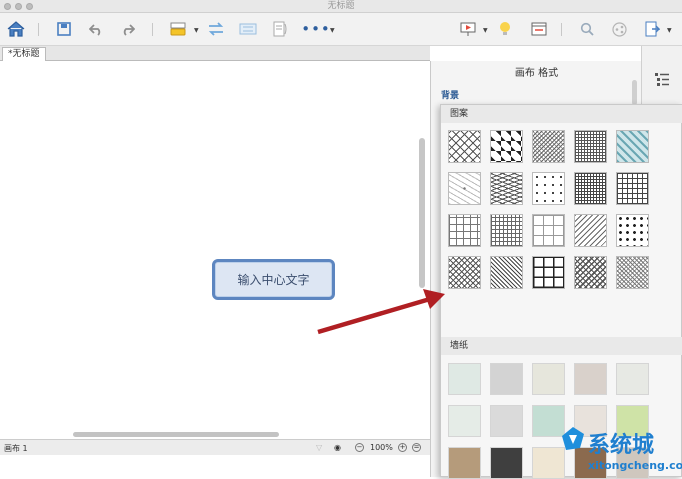  What do you see at coordinates (381, 312) in the screenshot?
I see `annotation-arrow` at bounding box center [381, 312].